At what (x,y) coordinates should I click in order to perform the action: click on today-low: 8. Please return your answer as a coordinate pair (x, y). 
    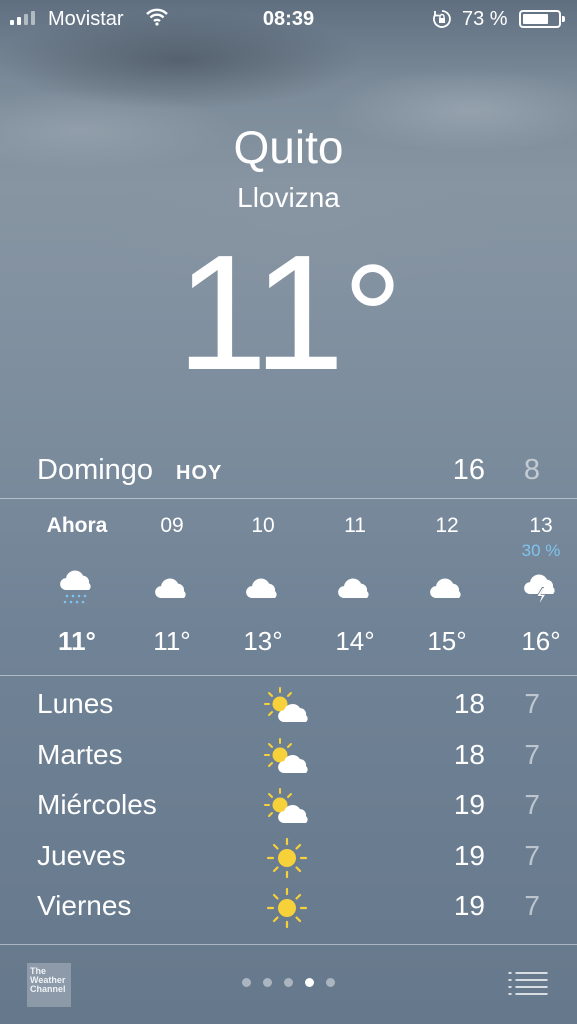
    Looking at the image, I should click on (531, 470).